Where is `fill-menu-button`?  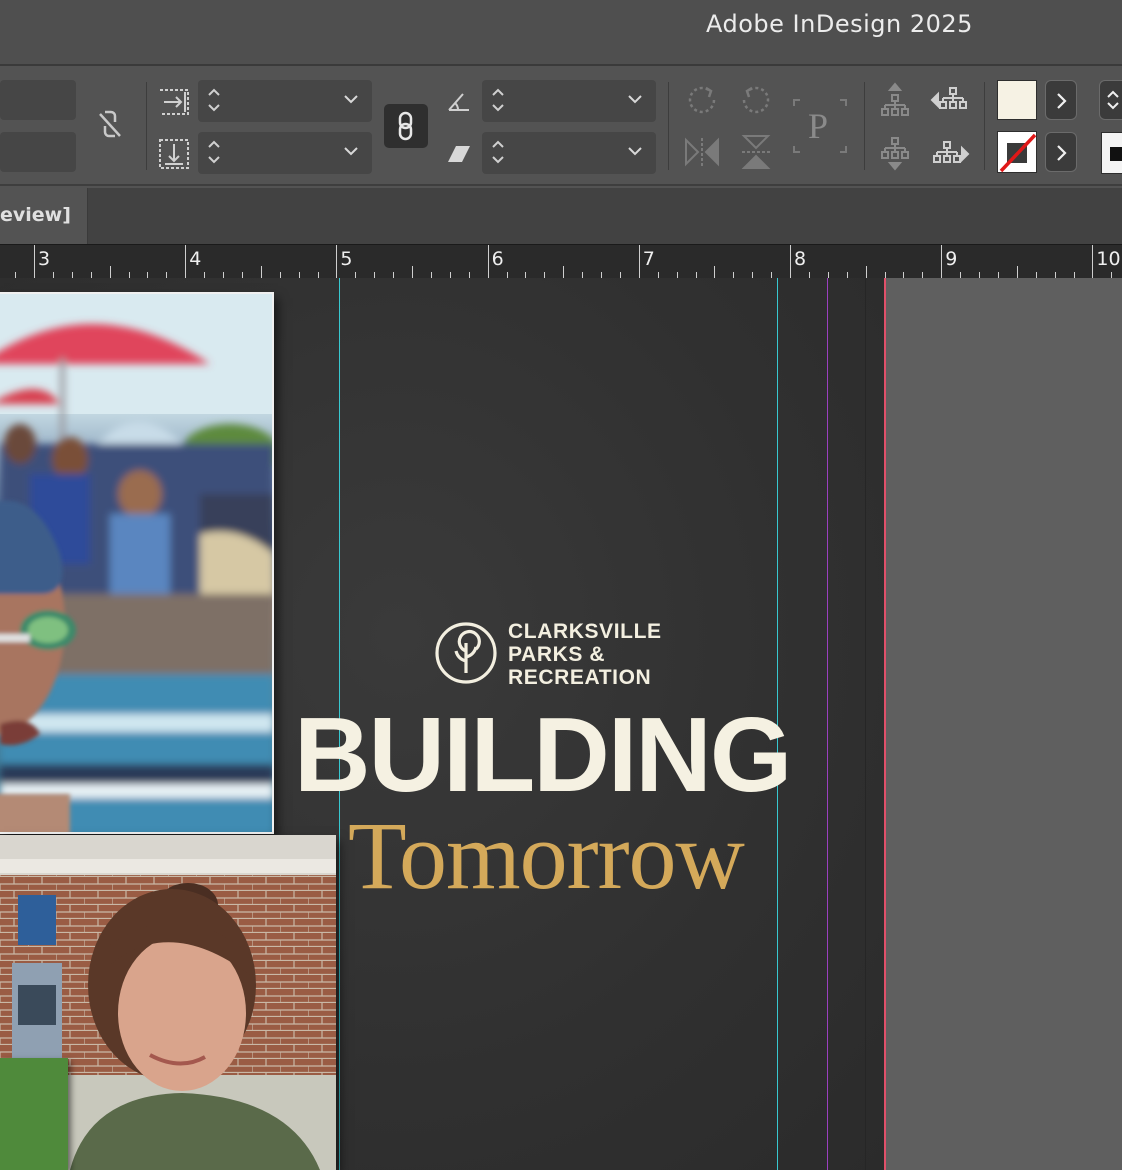 fill-menu-button is located at coordinates (1061, 100).